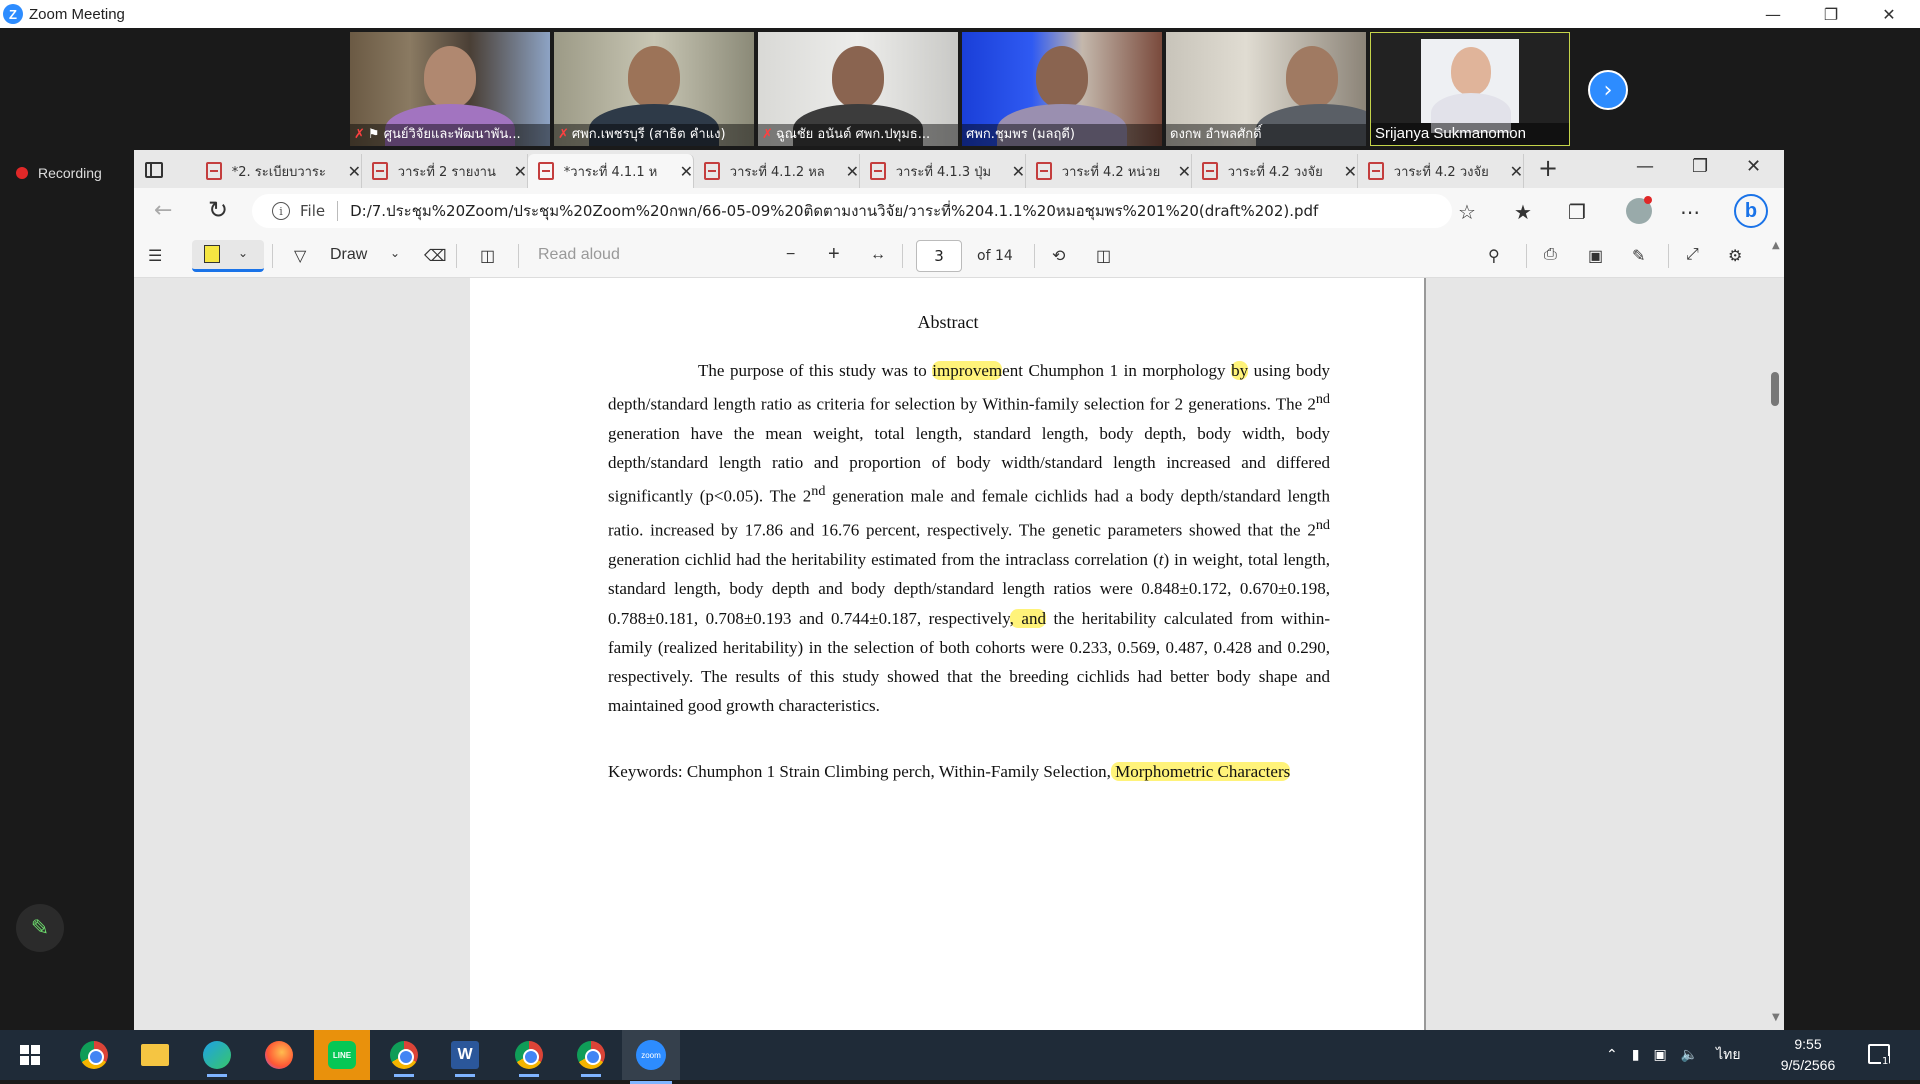  What do you see at coordinates (777, 171) in the screenshot?
I see `browser-tab: วาระที่ 4.1.2 หล ✕` at bounding box center [777, 171].